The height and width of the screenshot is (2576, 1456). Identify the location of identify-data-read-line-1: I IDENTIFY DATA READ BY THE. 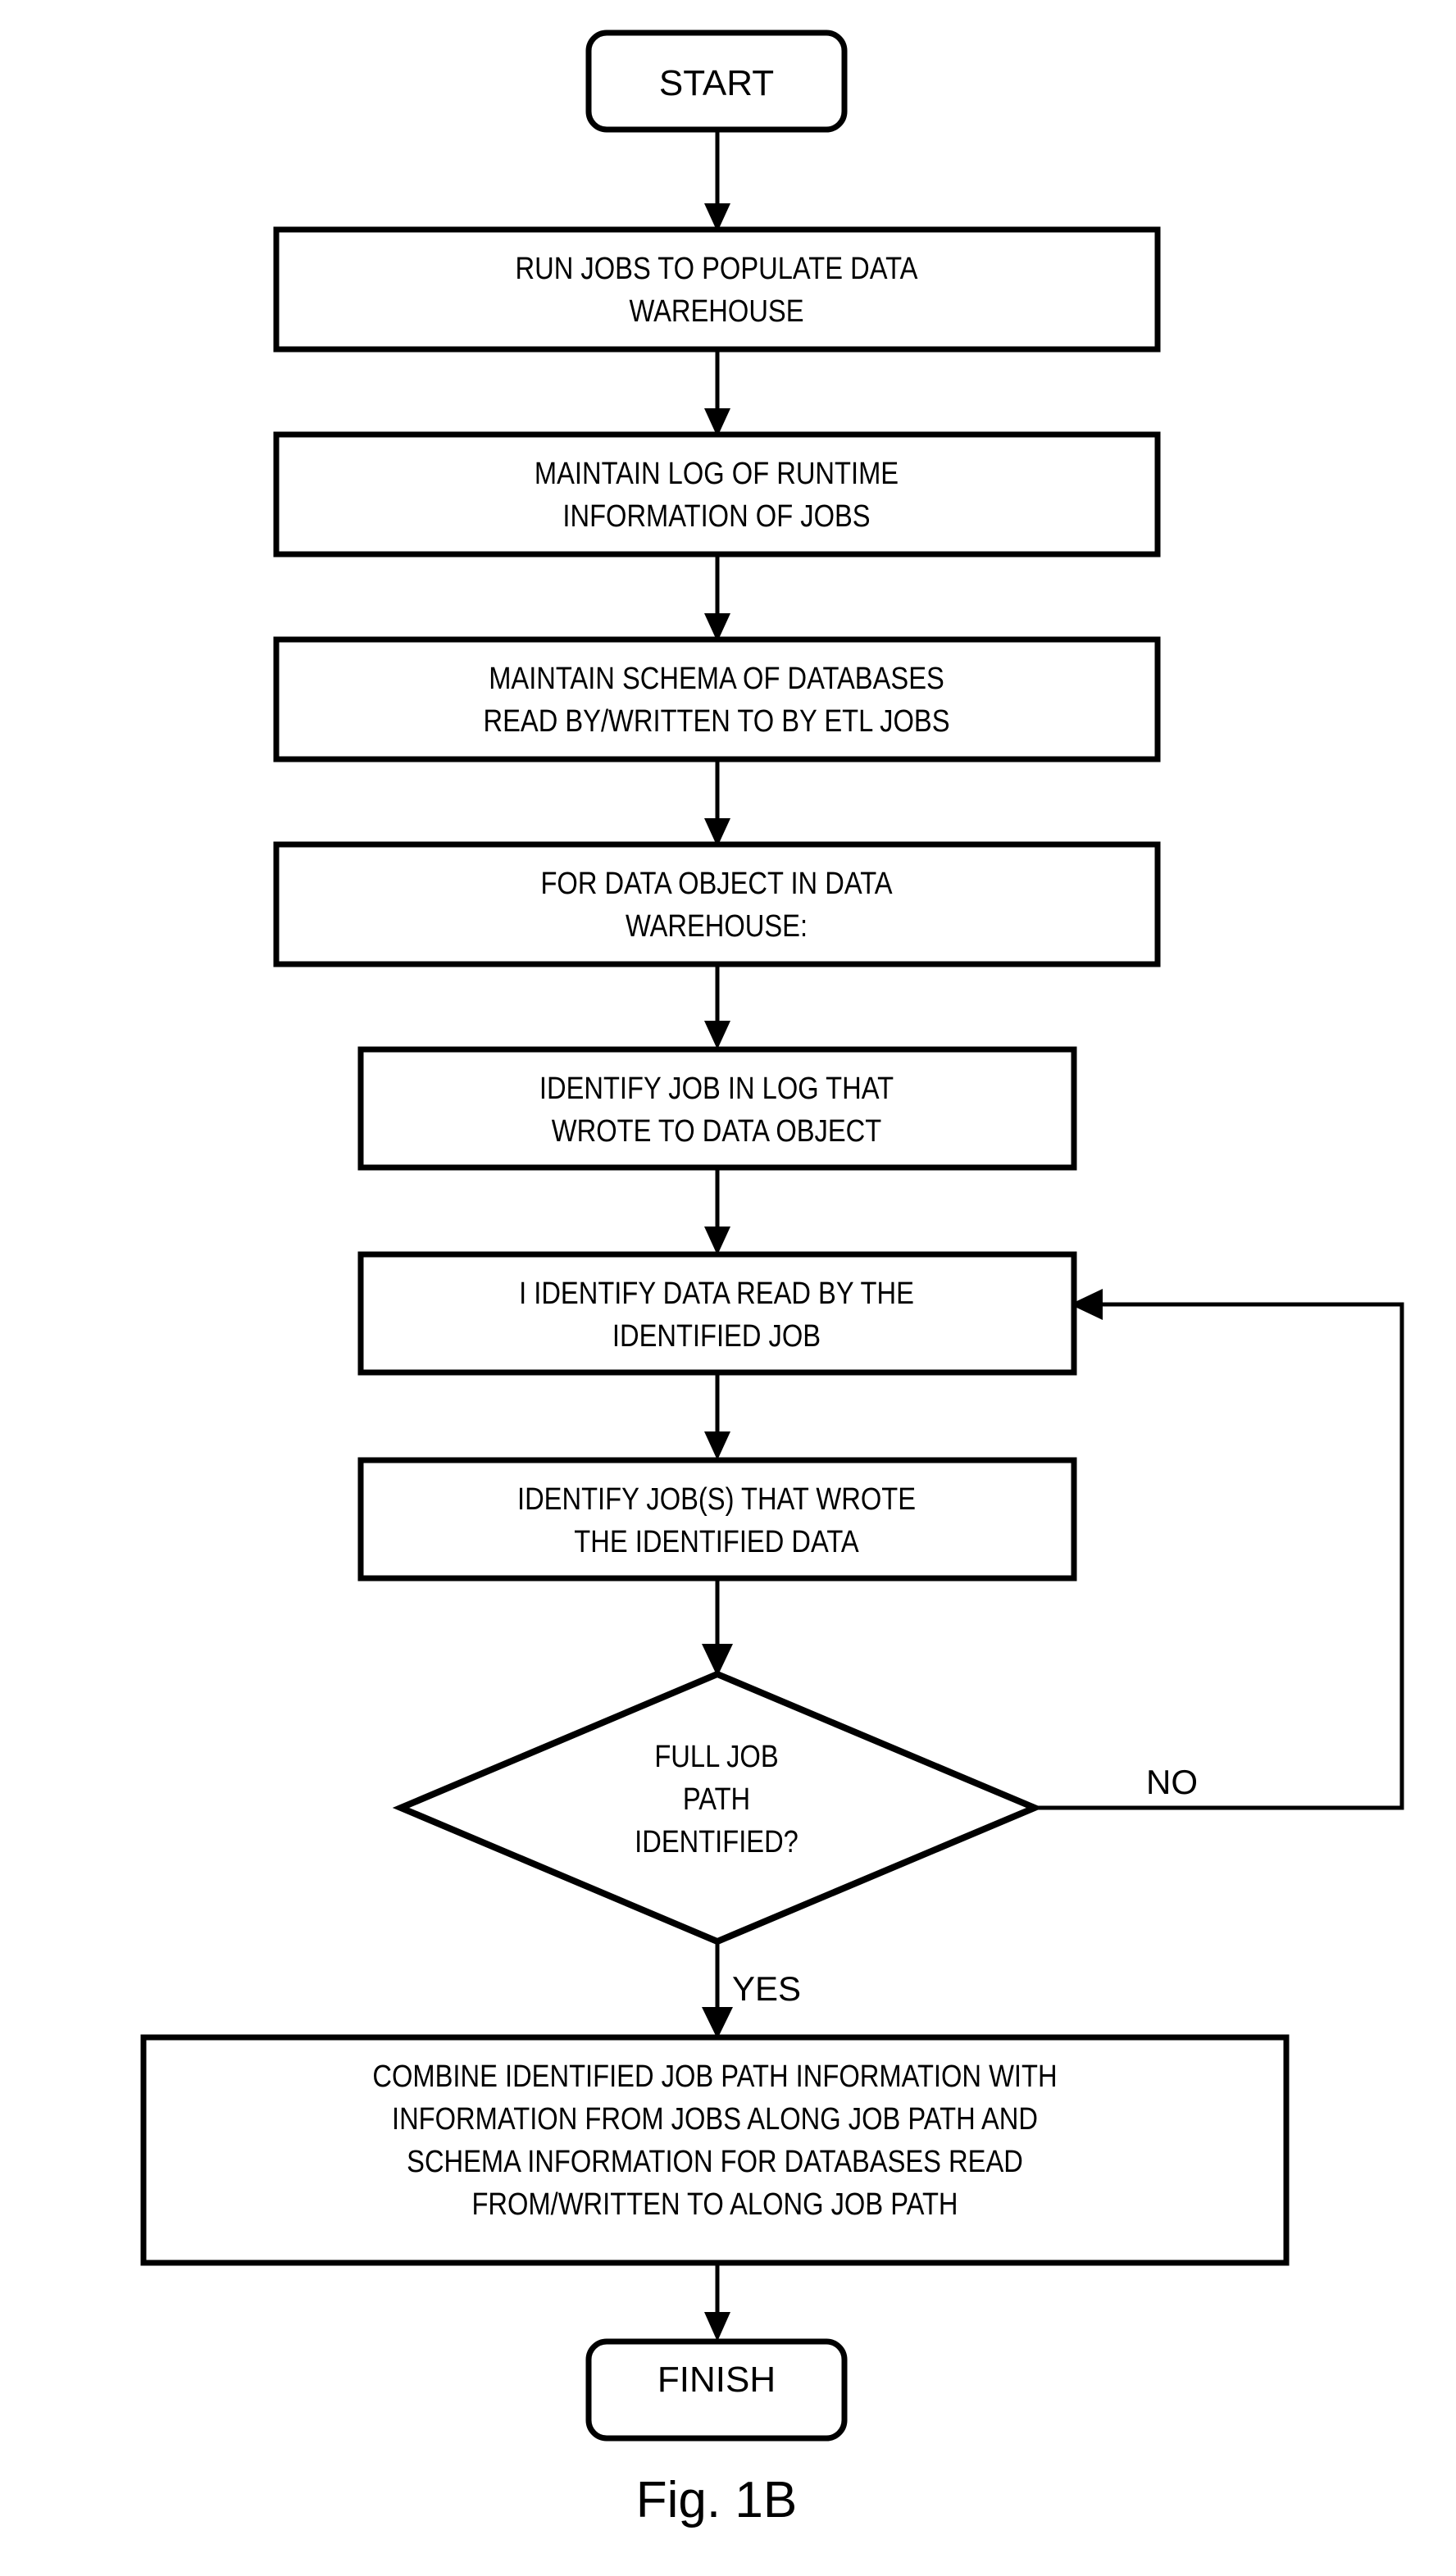
(716, 1294).